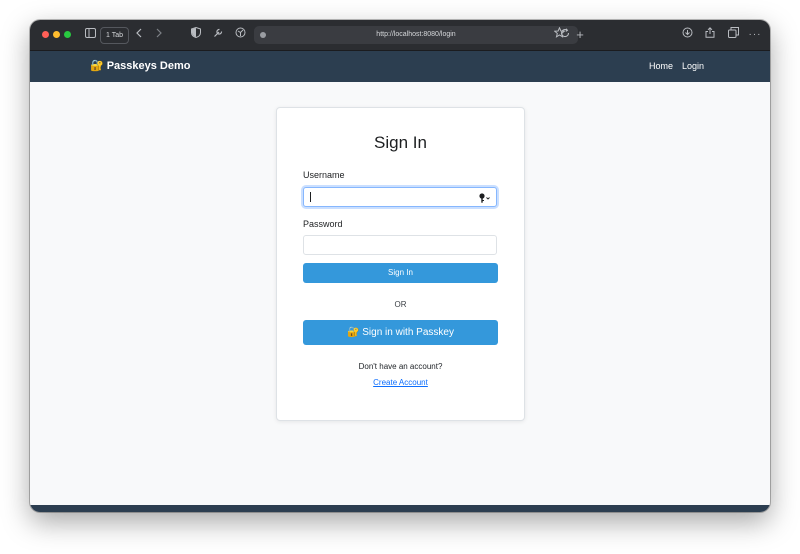 The image size is (800, 554). Describe the element at coordinates (323, 224) in the screenshot. I see `password-label: Password` at that location.